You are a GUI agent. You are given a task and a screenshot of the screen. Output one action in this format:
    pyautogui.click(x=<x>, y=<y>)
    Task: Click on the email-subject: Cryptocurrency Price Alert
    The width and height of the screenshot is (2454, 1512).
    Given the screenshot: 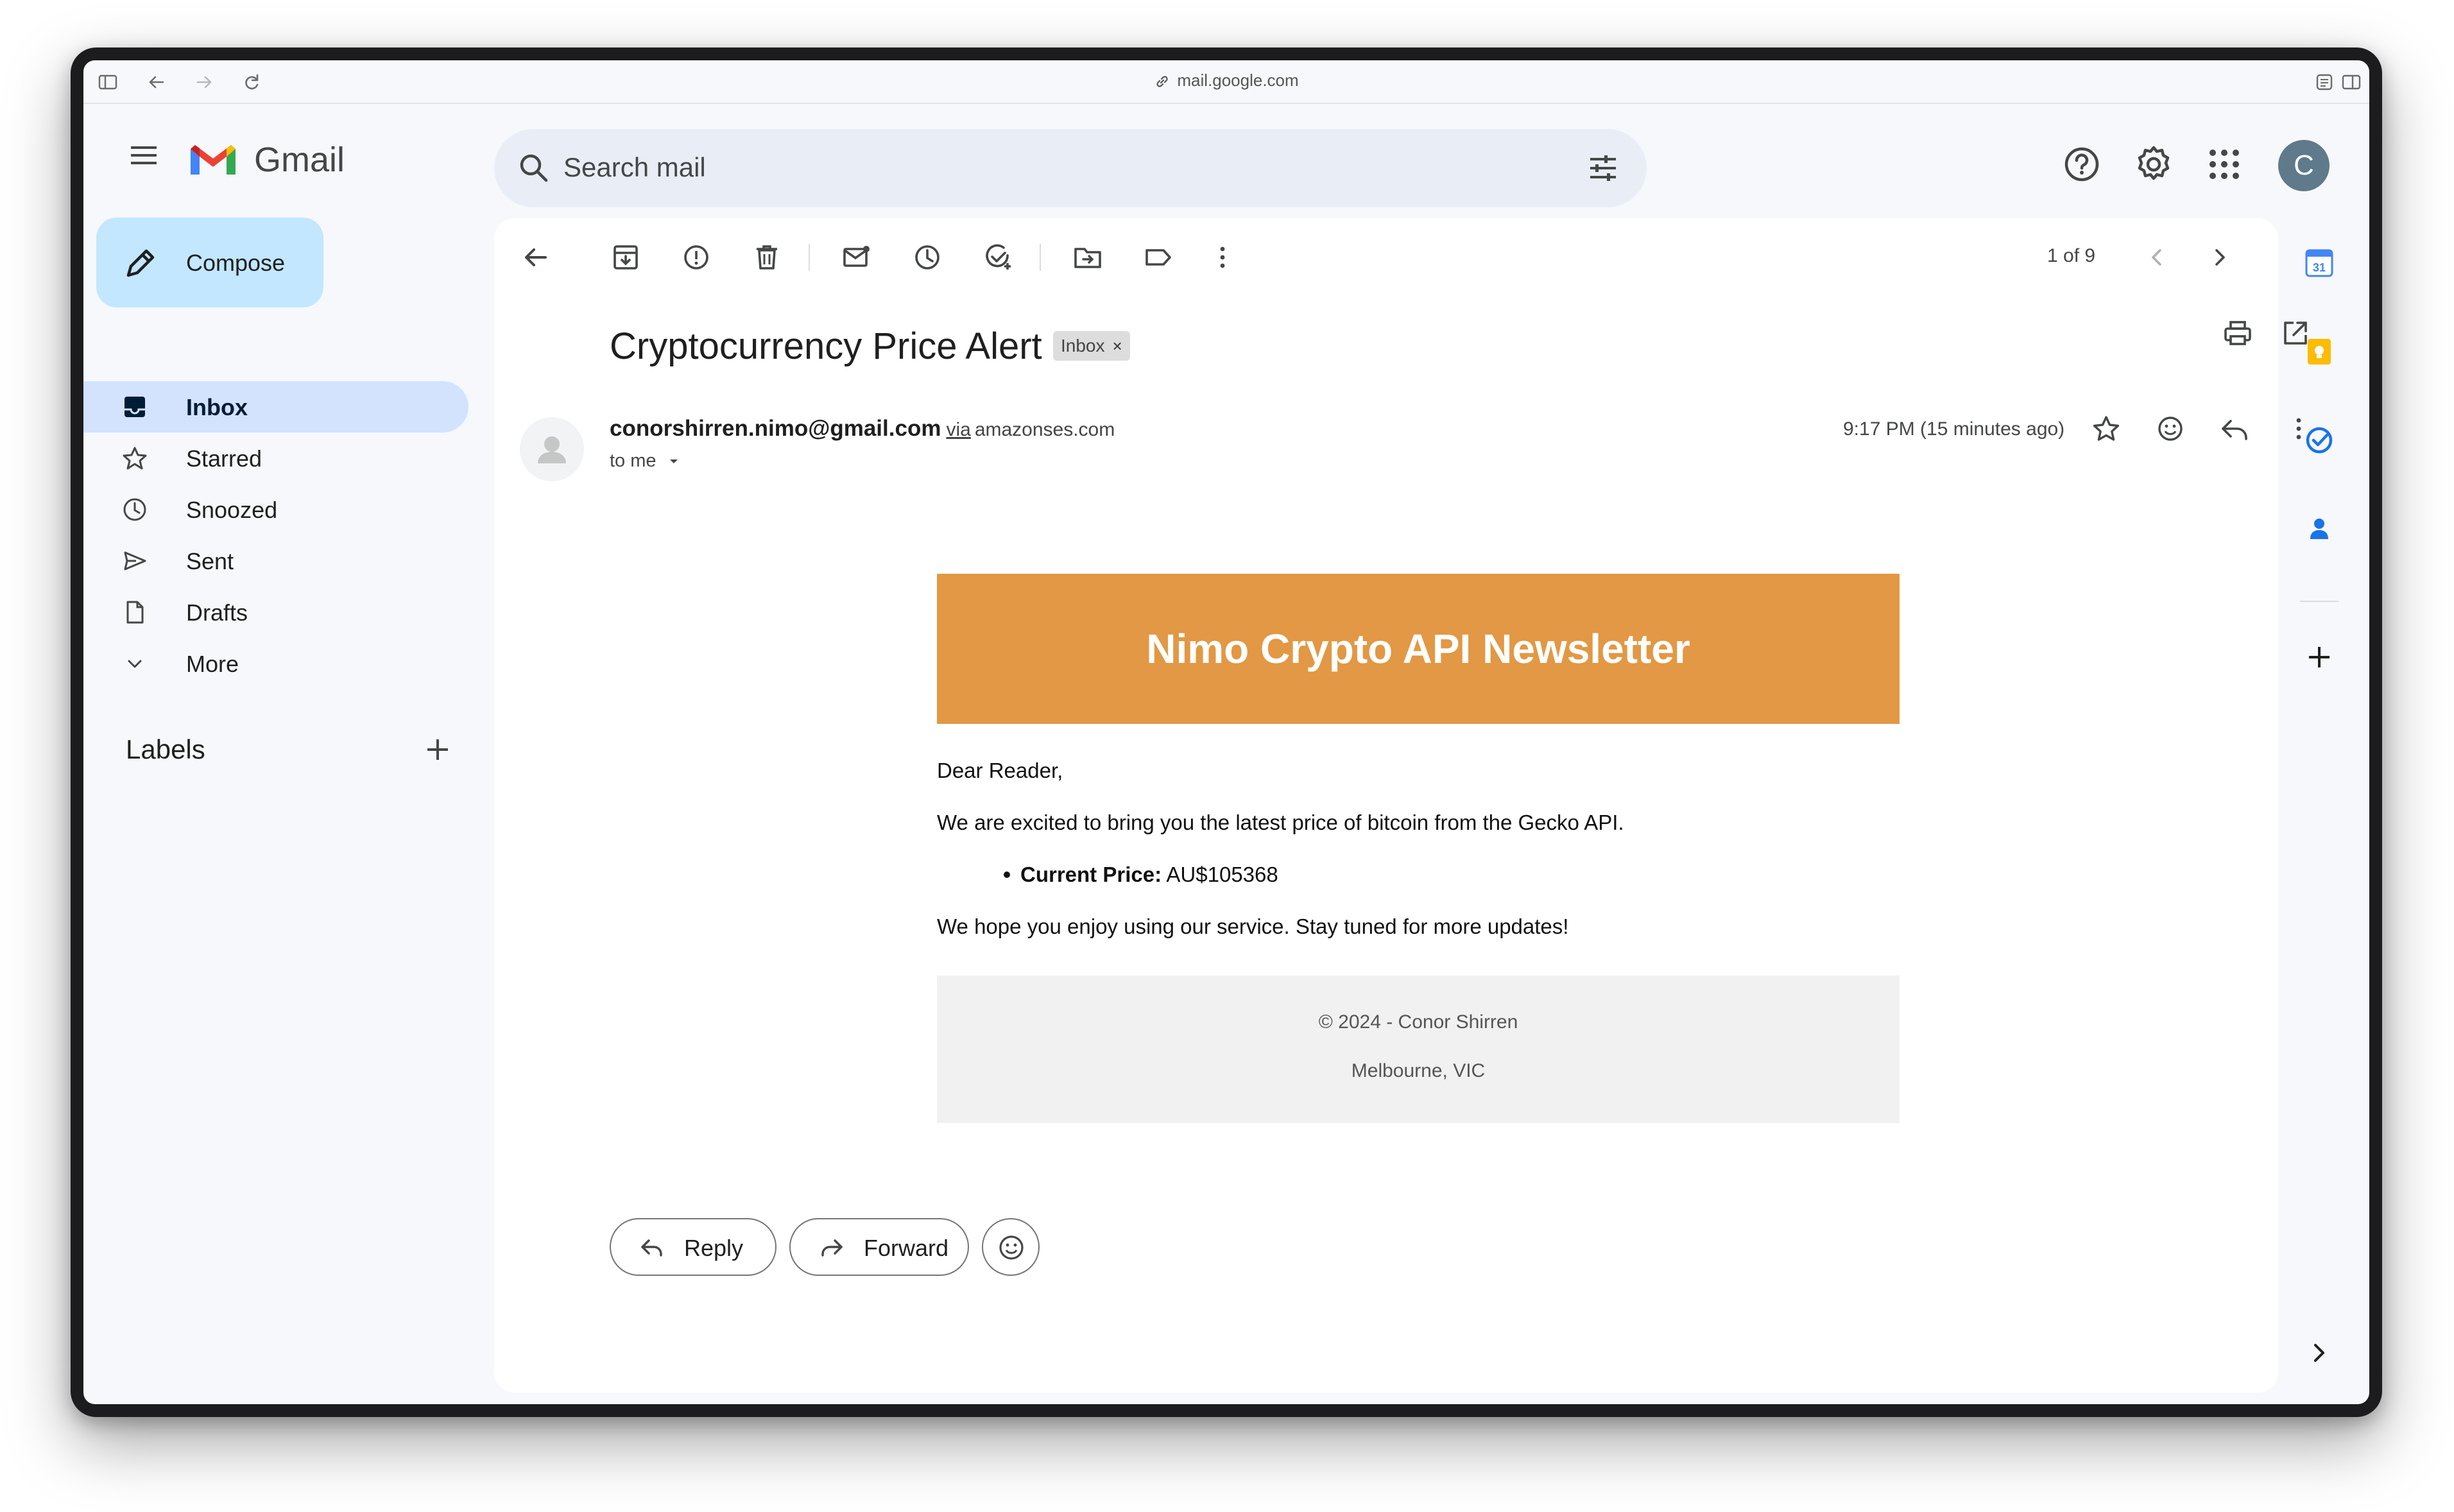 What is the action you would take?
    pyautogui.click(x=826, y=346)
    